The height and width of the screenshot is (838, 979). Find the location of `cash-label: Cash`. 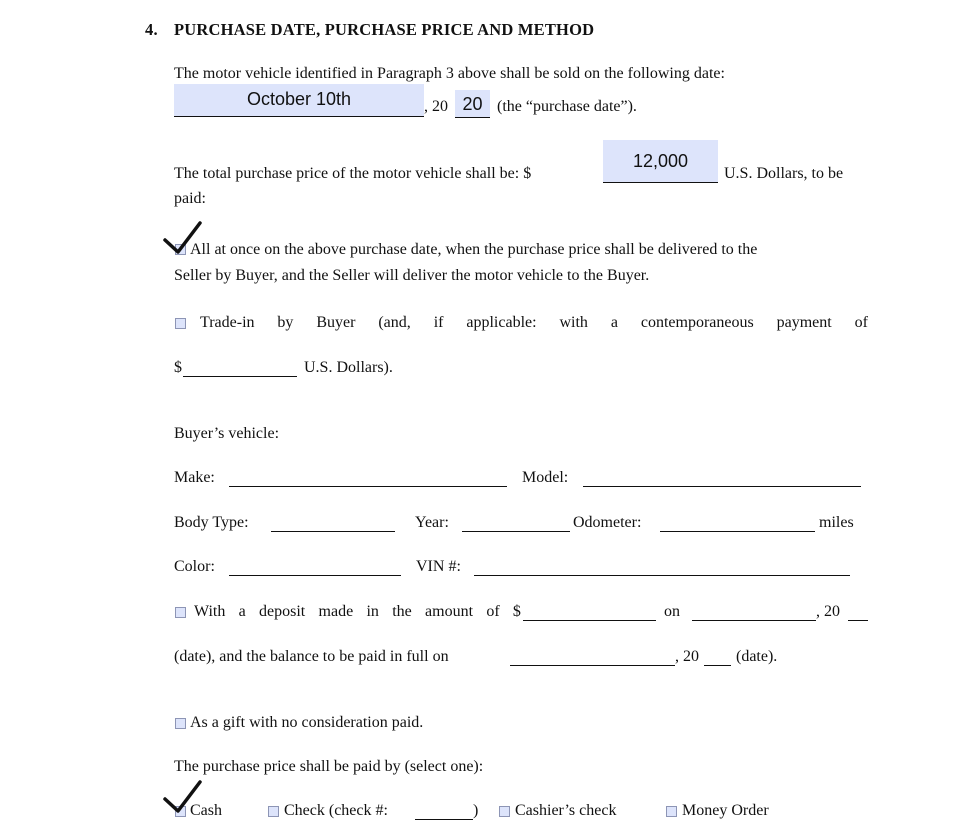

cash-label: Cash is located at coordinates (206, 810).